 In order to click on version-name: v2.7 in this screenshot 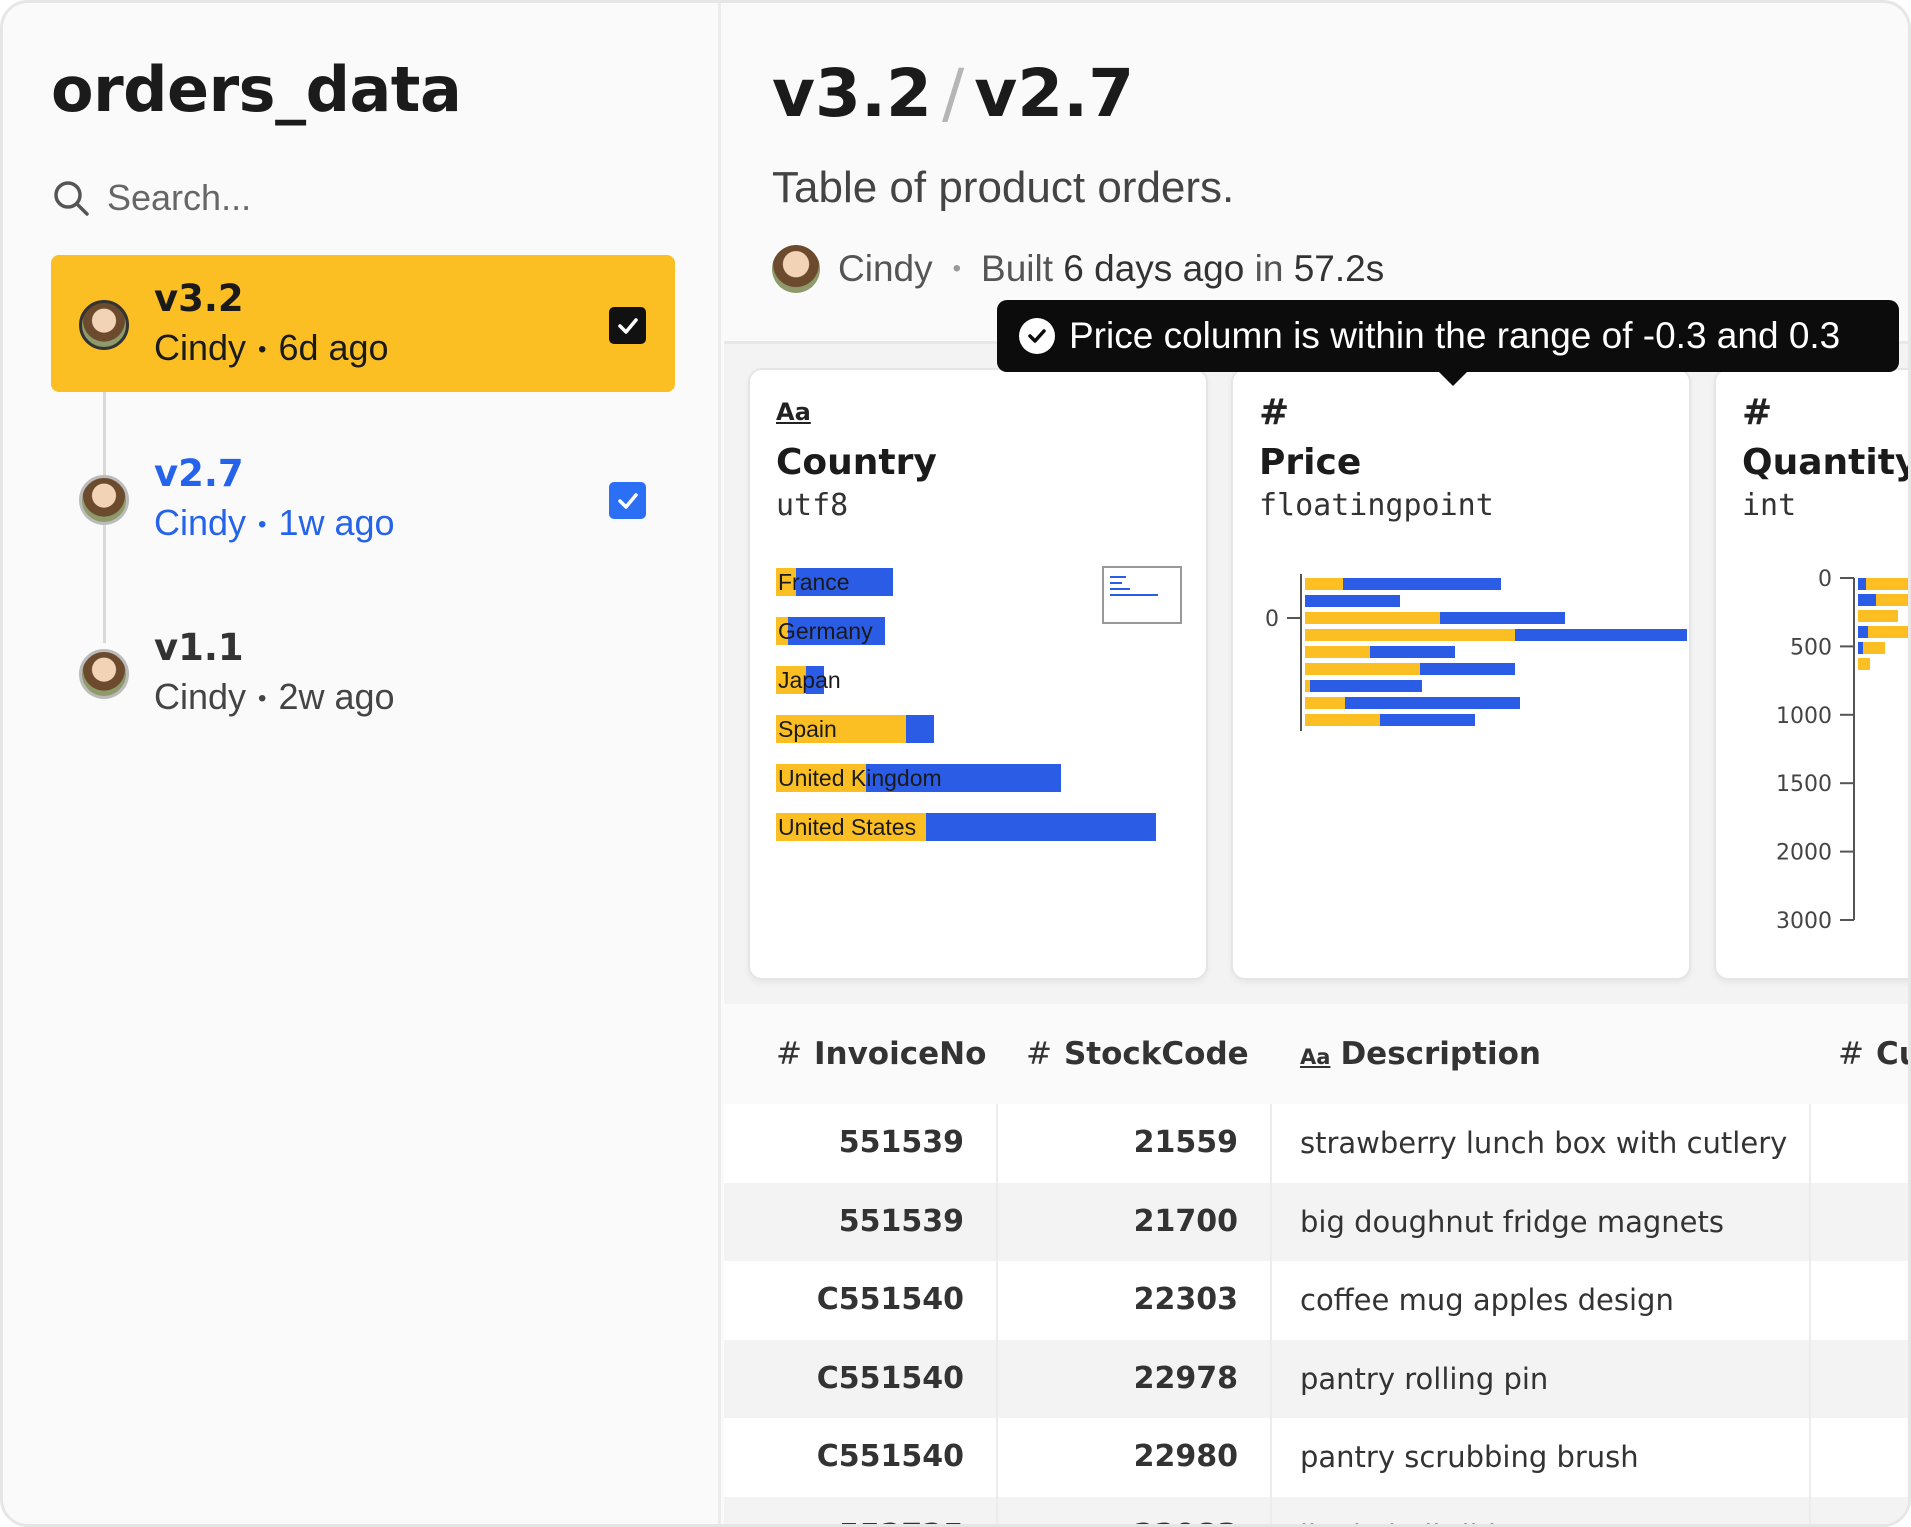, I will do `click(199, 473)`.